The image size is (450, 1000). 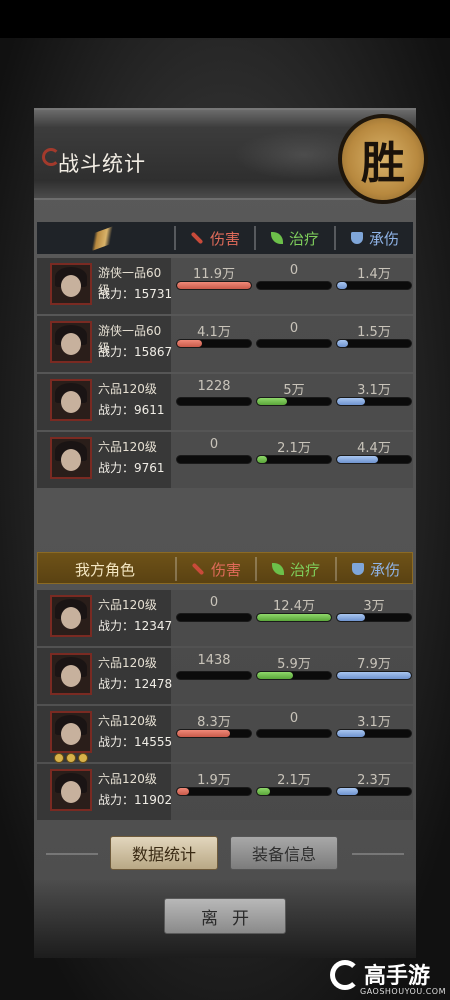 What do you see at coordinates (284, 853) in the screenshot?
I see `tab-equipment-info: 装备信息` at bounding box center [284, 853].